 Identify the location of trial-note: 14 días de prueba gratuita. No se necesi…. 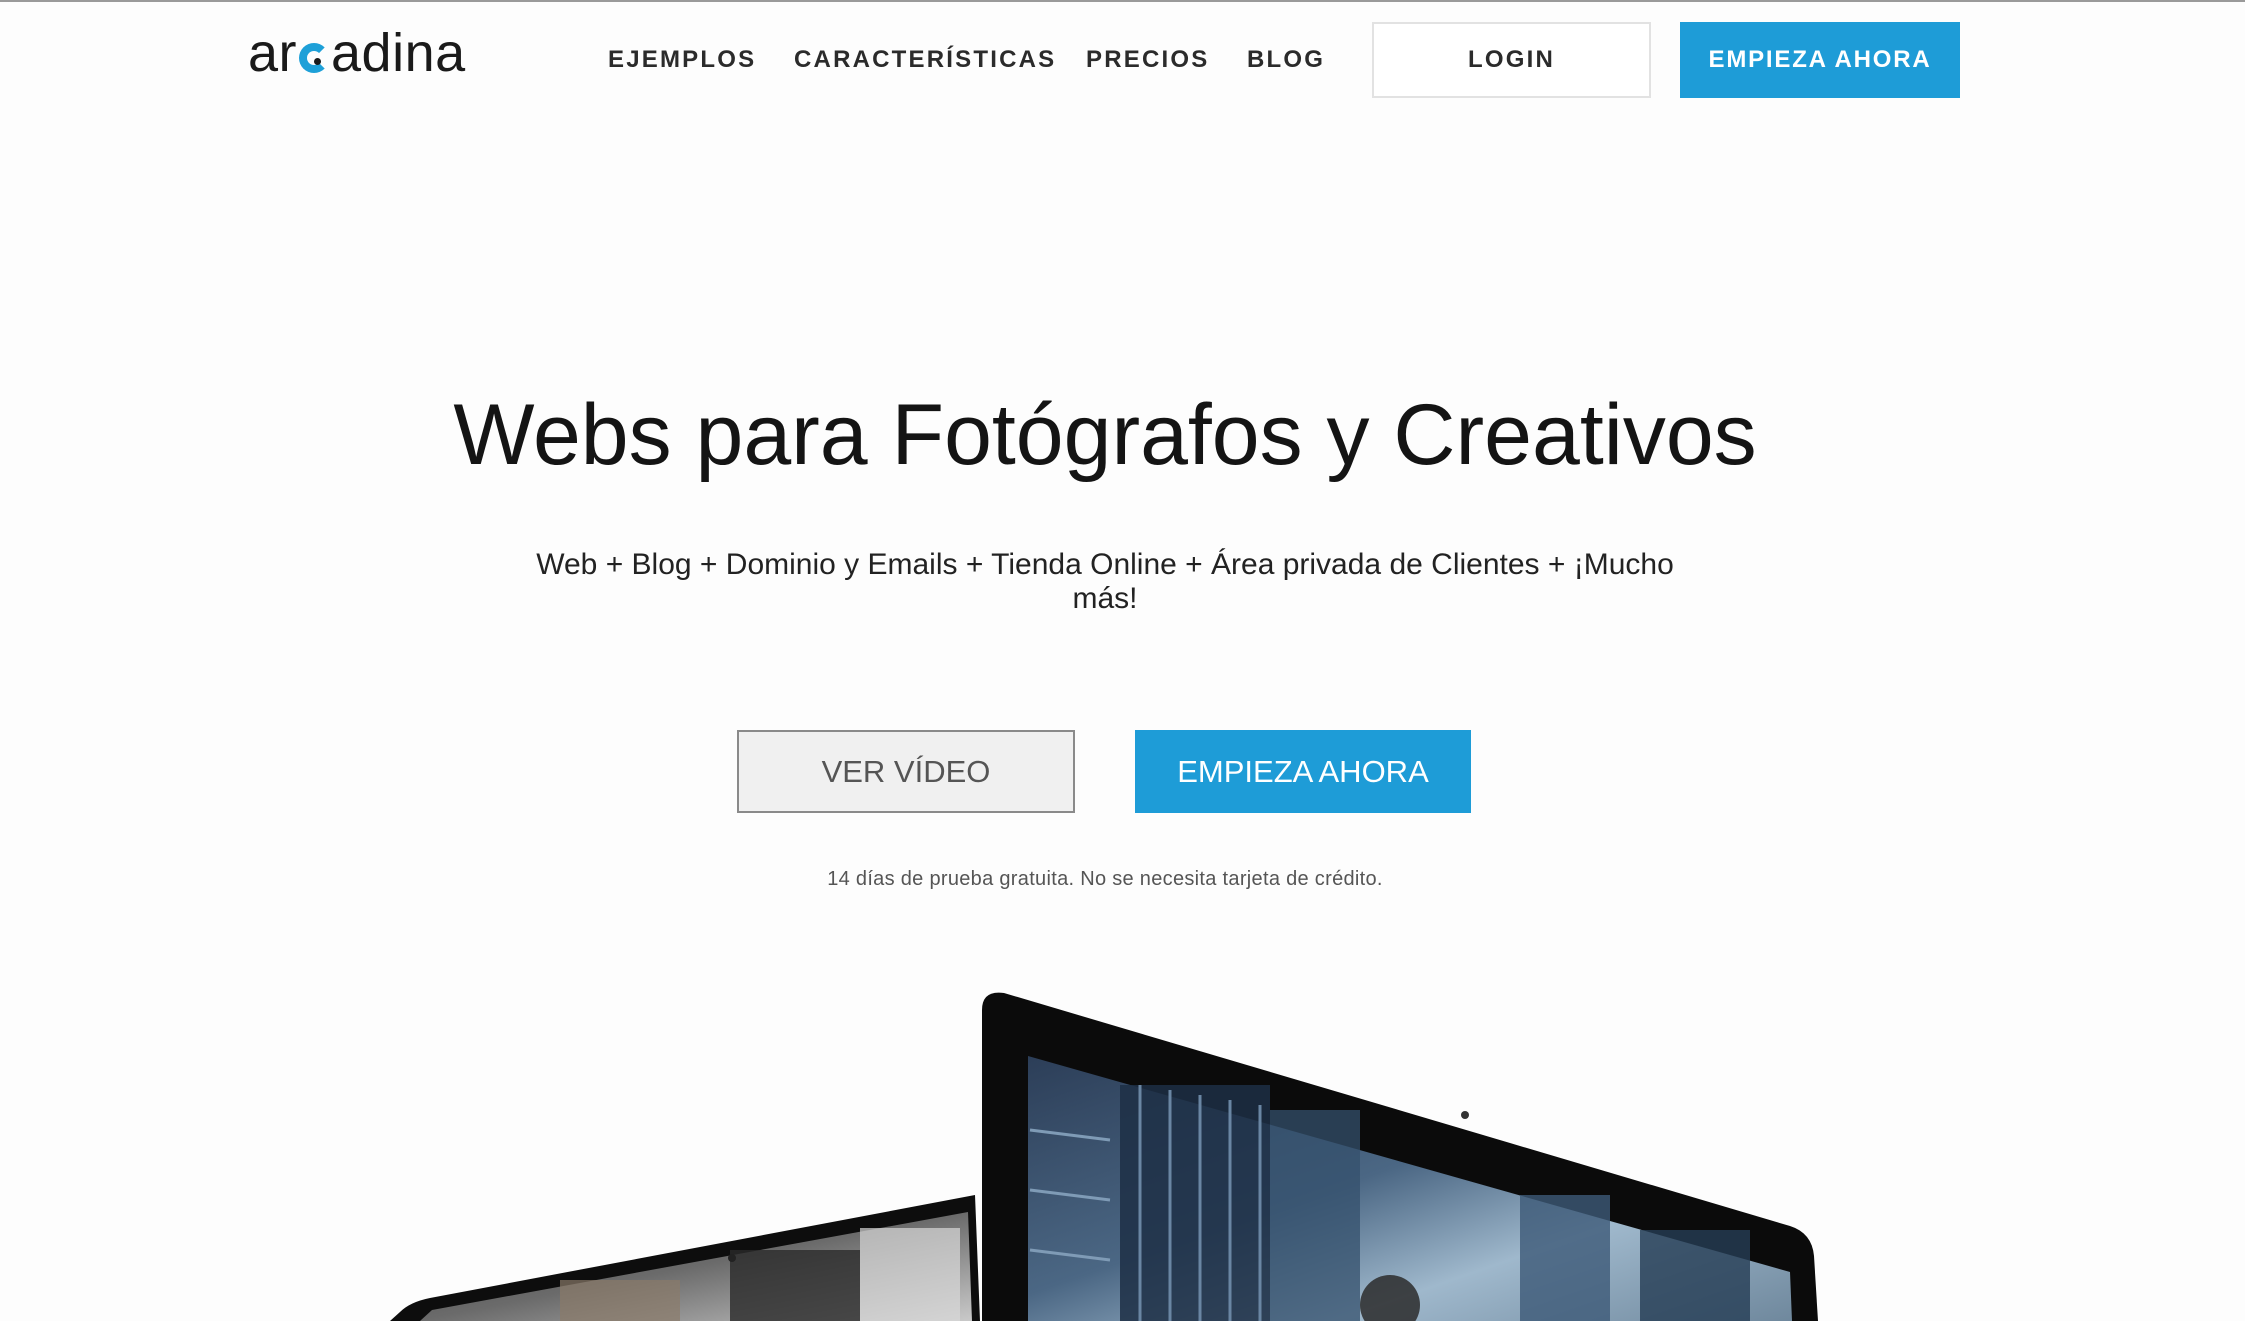
(1105, 879).